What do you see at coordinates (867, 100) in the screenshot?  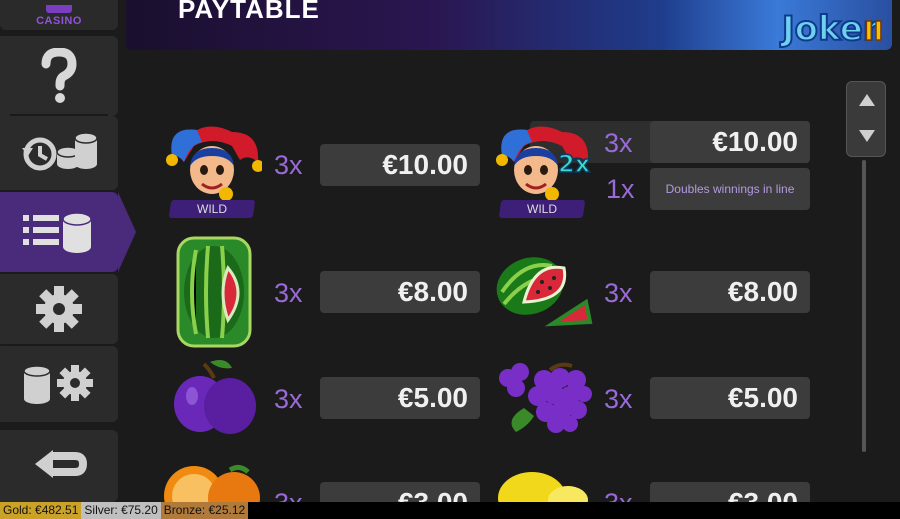 I see `scroll-up-icon` at bounding box center [867, 100].